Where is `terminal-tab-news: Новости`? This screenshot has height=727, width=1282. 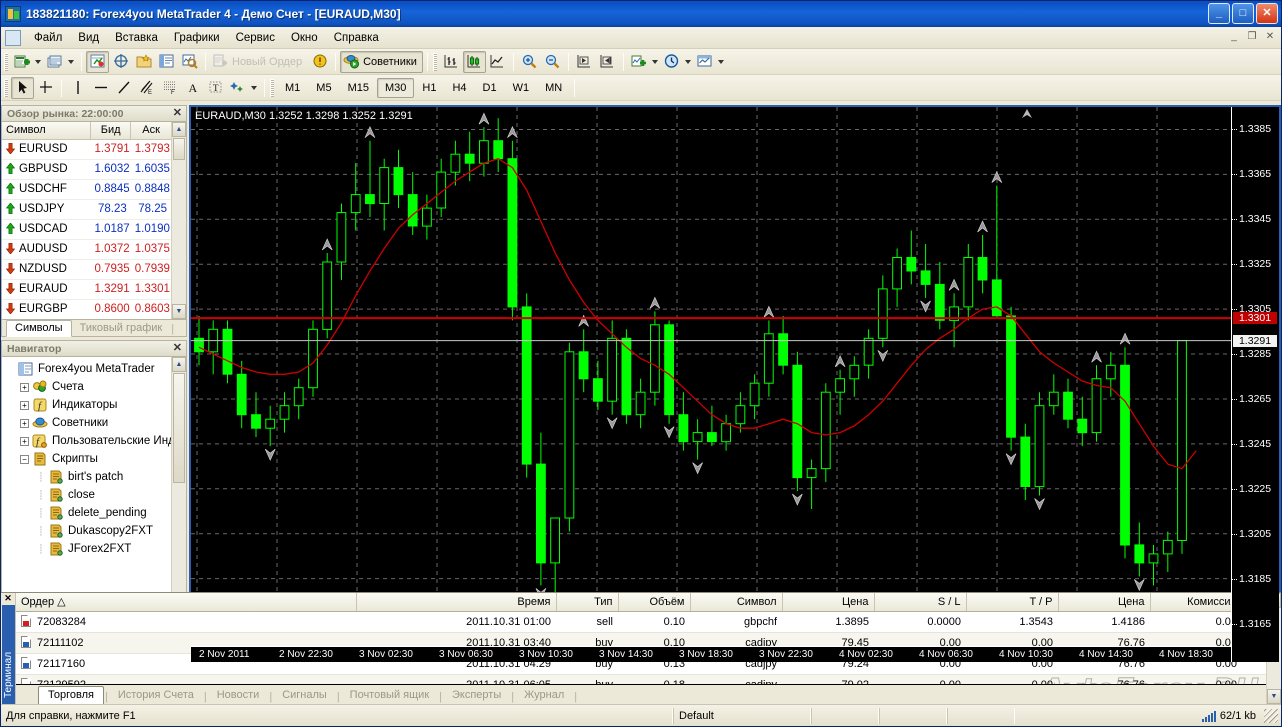 terminal-tab-news: Новости is located at coordinates (238, 695).